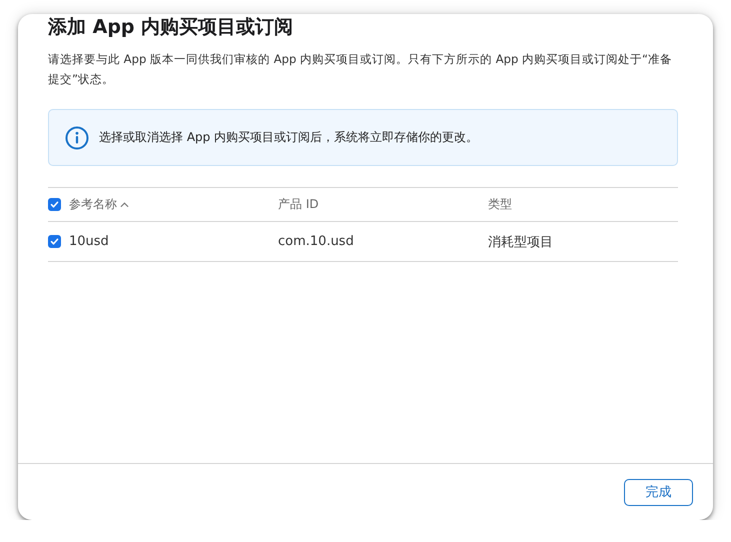 This screenshot has height=542, width=731. What do you see at coordinates (500, 204) in the screenshot?
I see `column-header: 类型` at bounding box center [500, 204].